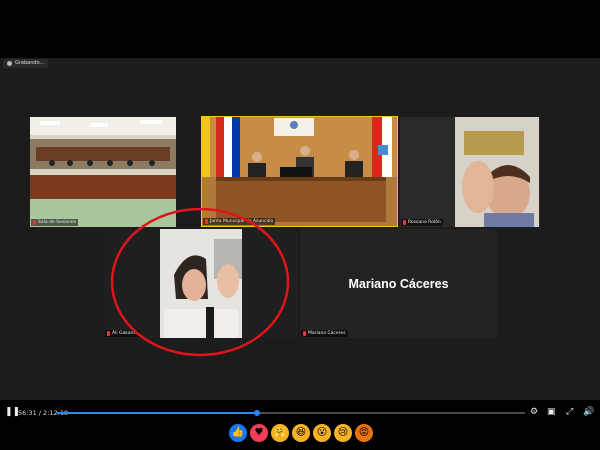 Image resolution: width=600 pixels, height=450 pixels. I want to click on participant-name: Sala de Sesiones, so click(57, 222).